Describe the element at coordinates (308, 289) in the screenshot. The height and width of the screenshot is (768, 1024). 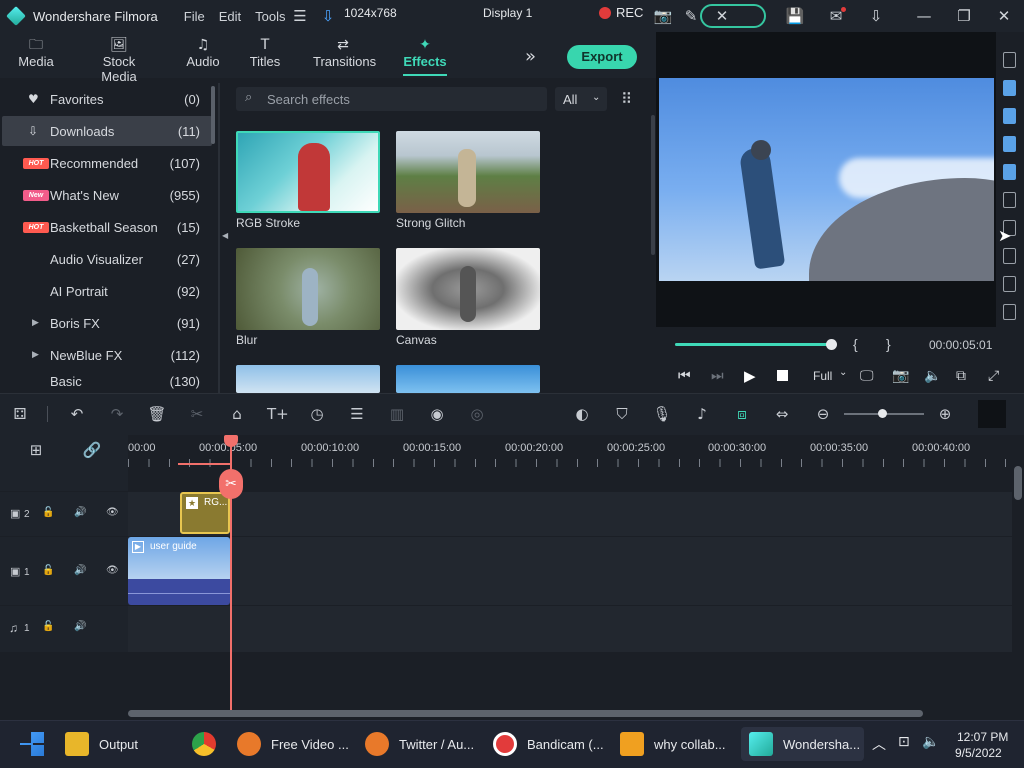
I see `effect-thumb-blur` at that location.